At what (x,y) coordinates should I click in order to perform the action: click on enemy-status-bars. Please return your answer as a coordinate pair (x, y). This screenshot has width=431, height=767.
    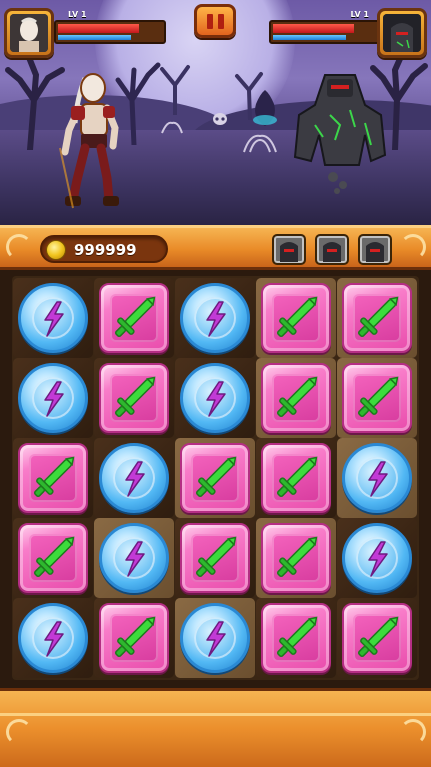
    Looking at the image, I should click on (325, 32).